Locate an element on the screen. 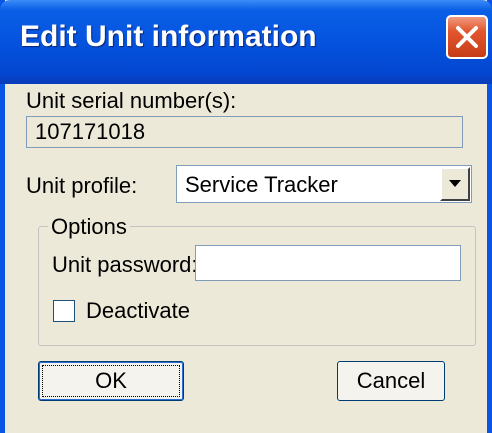 Image resolution: width=492 pixels, height=433 pixels. serial-number-label: Unit serial number(s): is located at coordinates (131, 100).